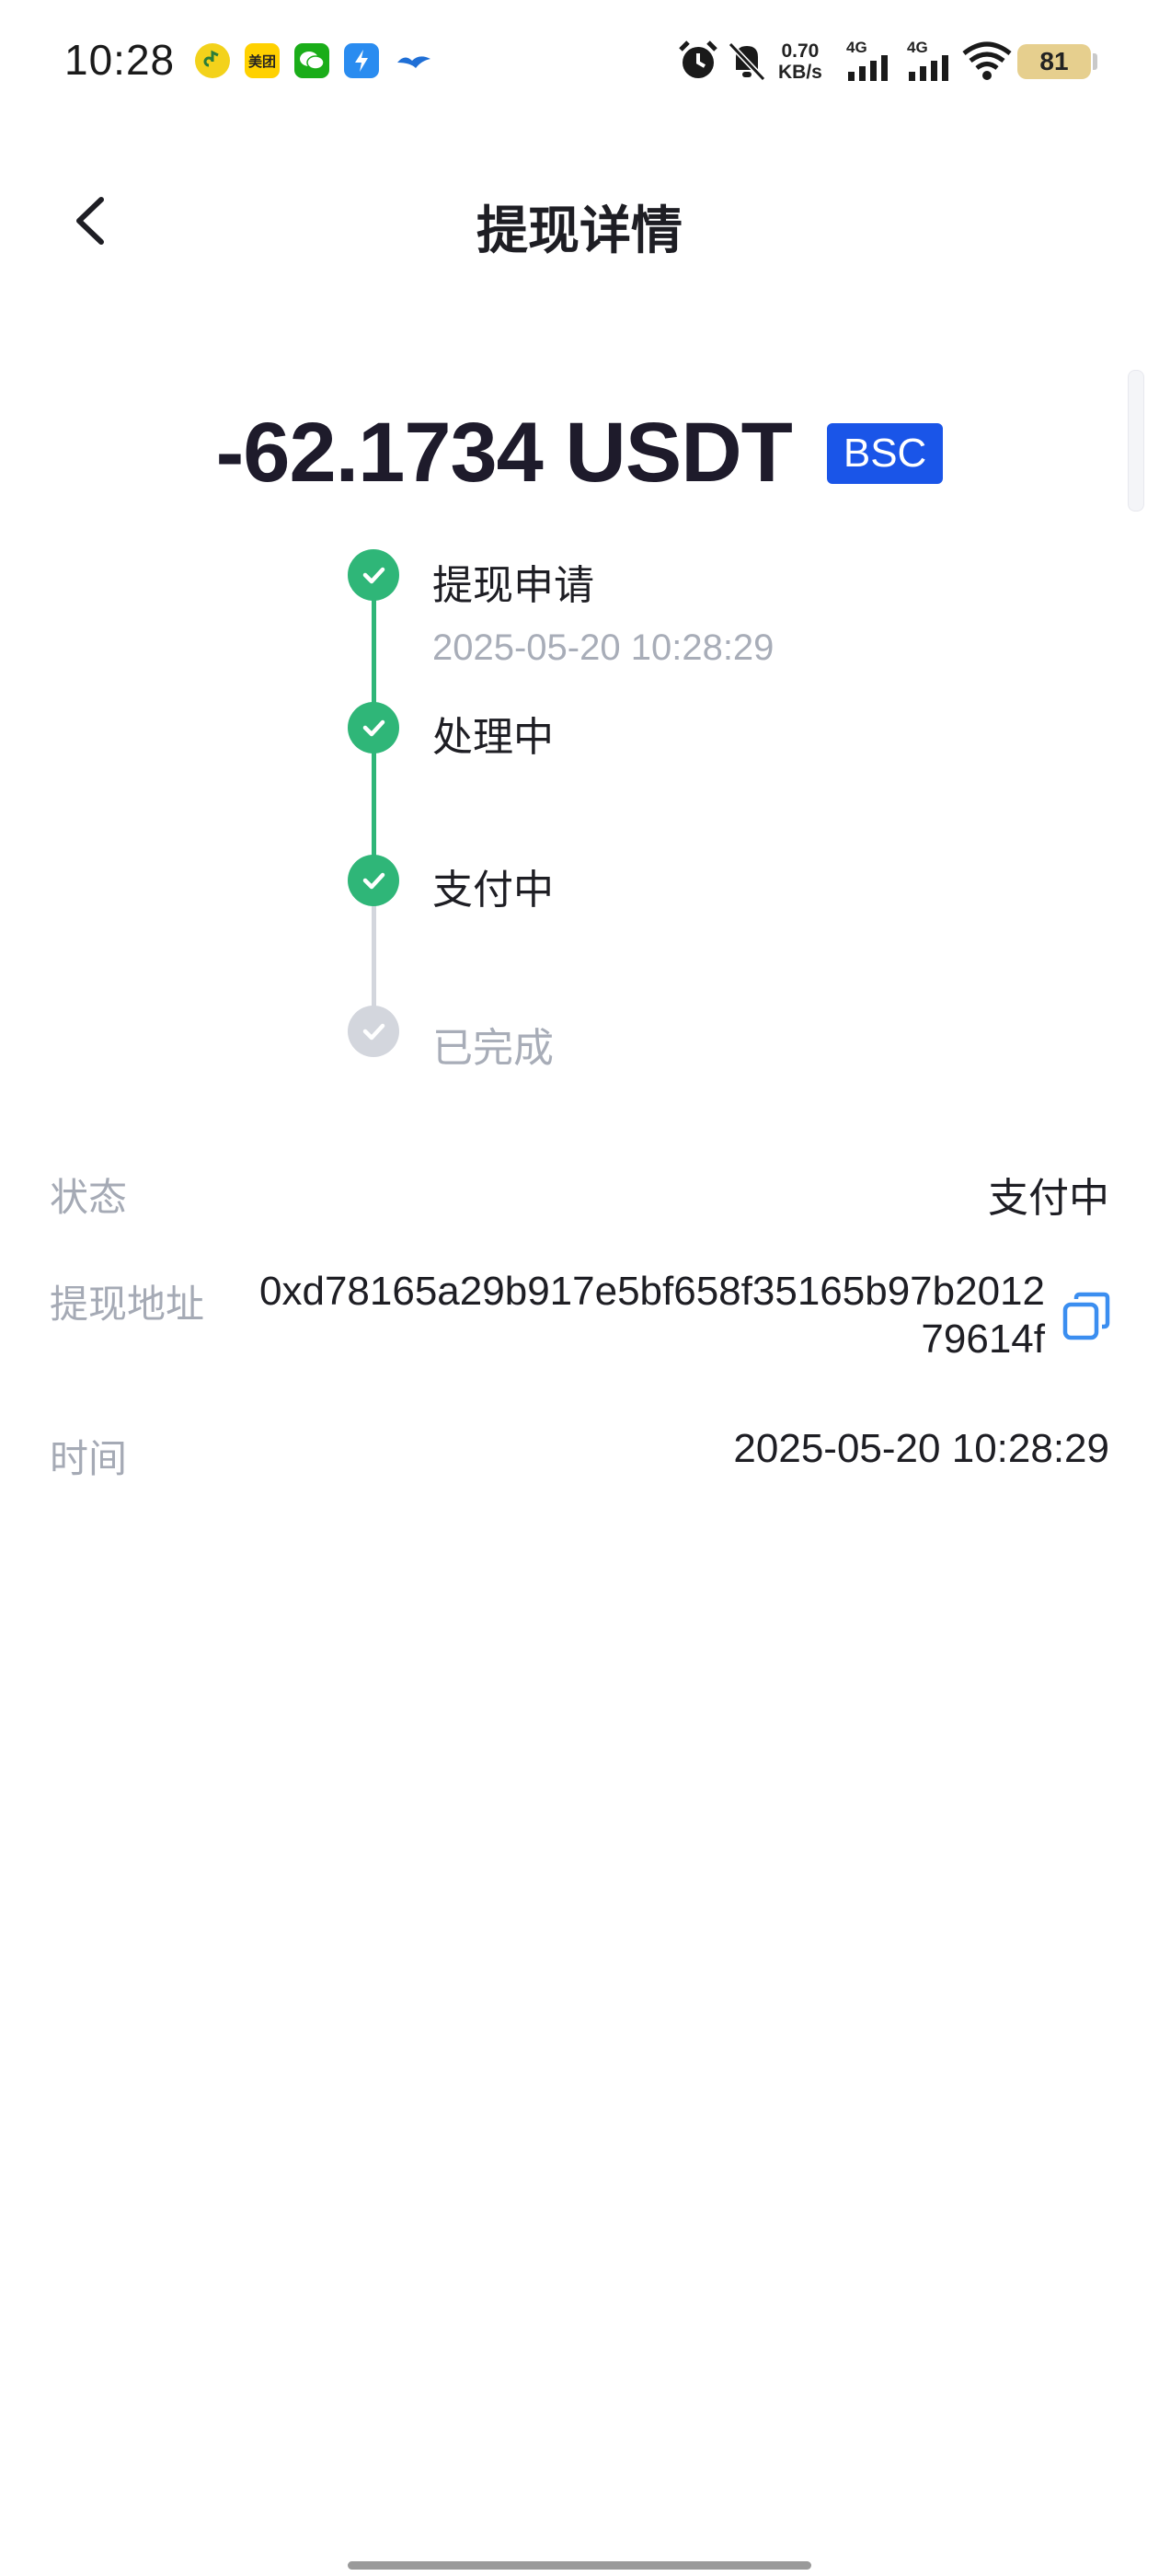 This screenshot has width=1159, height=2576. I want to click on status-value: 支付中, so click(1048, 1198).